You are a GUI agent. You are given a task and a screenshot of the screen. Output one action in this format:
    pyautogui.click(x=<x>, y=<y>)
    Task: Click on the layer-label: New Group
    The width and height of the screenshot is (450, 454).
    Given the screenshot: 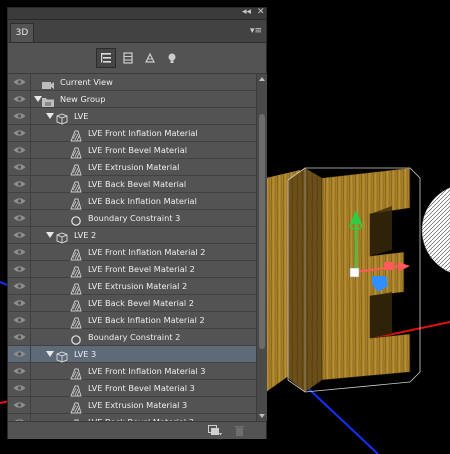 What is the action you would take?
    pyautogui.click(x=83, y=99)
    